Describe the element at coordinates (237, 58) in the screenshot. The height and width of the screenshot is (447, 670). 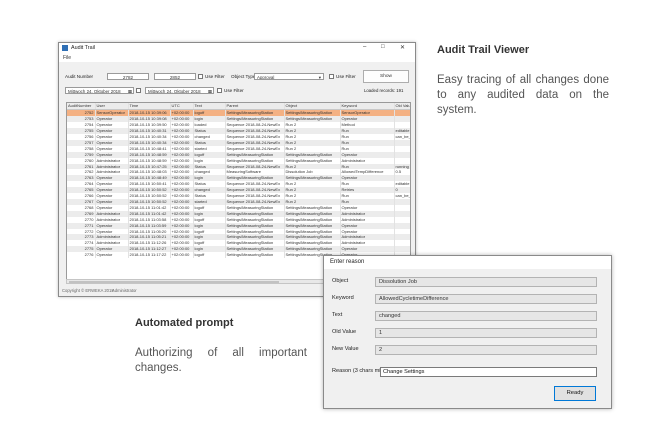
I see `menu-bar: File` at that location.